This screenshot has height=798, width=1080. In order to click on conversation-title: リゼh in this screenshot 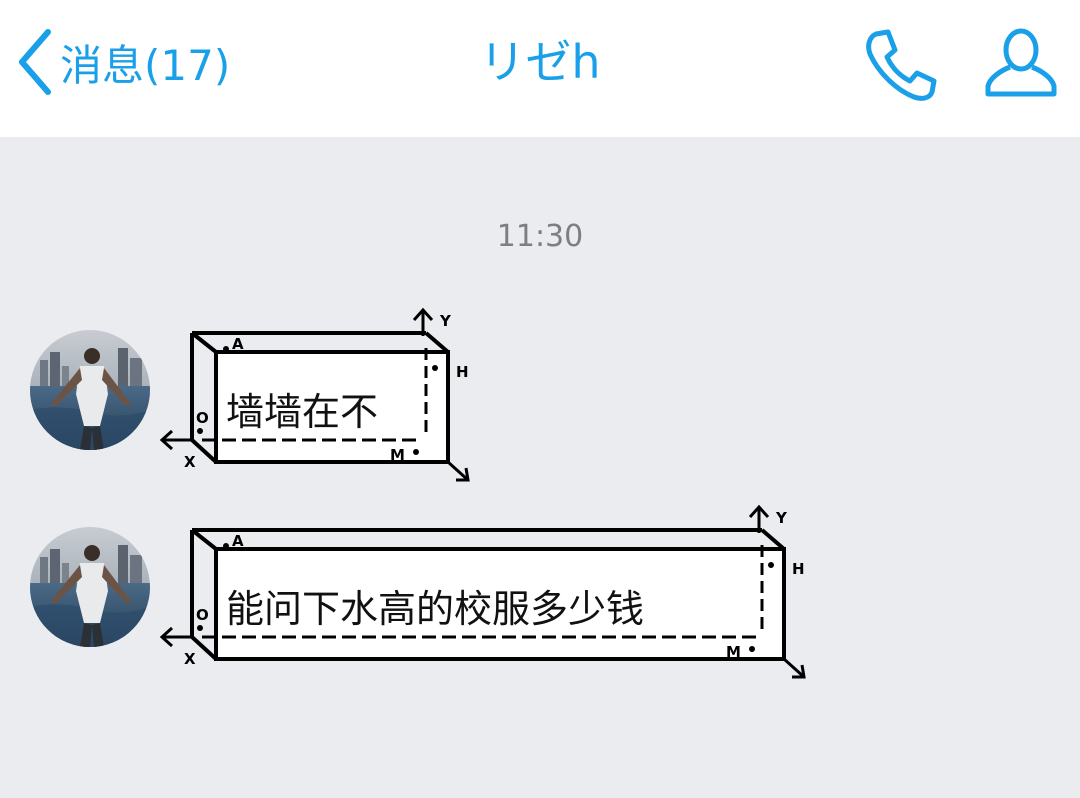, I will do `click(540, 62)`.